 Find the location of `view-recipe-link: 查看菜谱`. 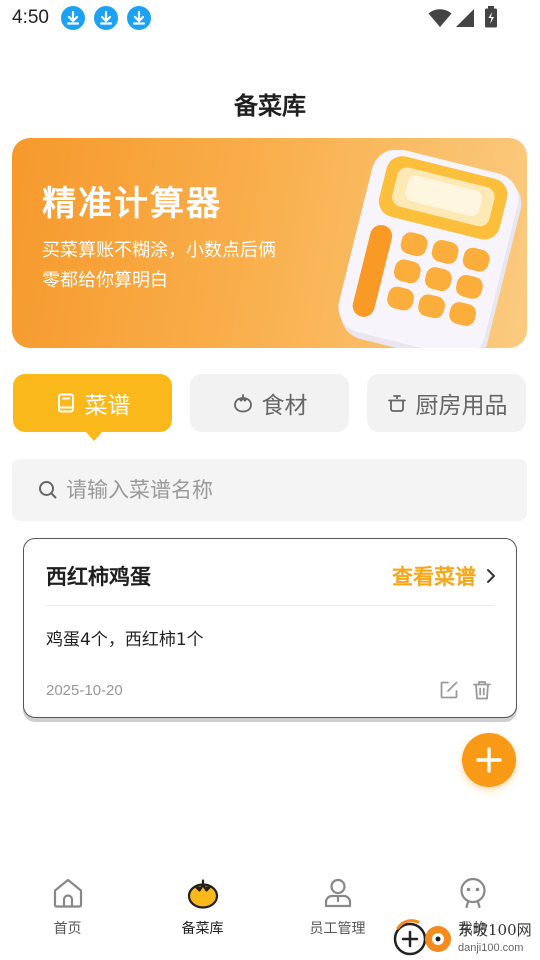

view-recipe-link: 查看菜谱 is located at coordinates (444, 576).